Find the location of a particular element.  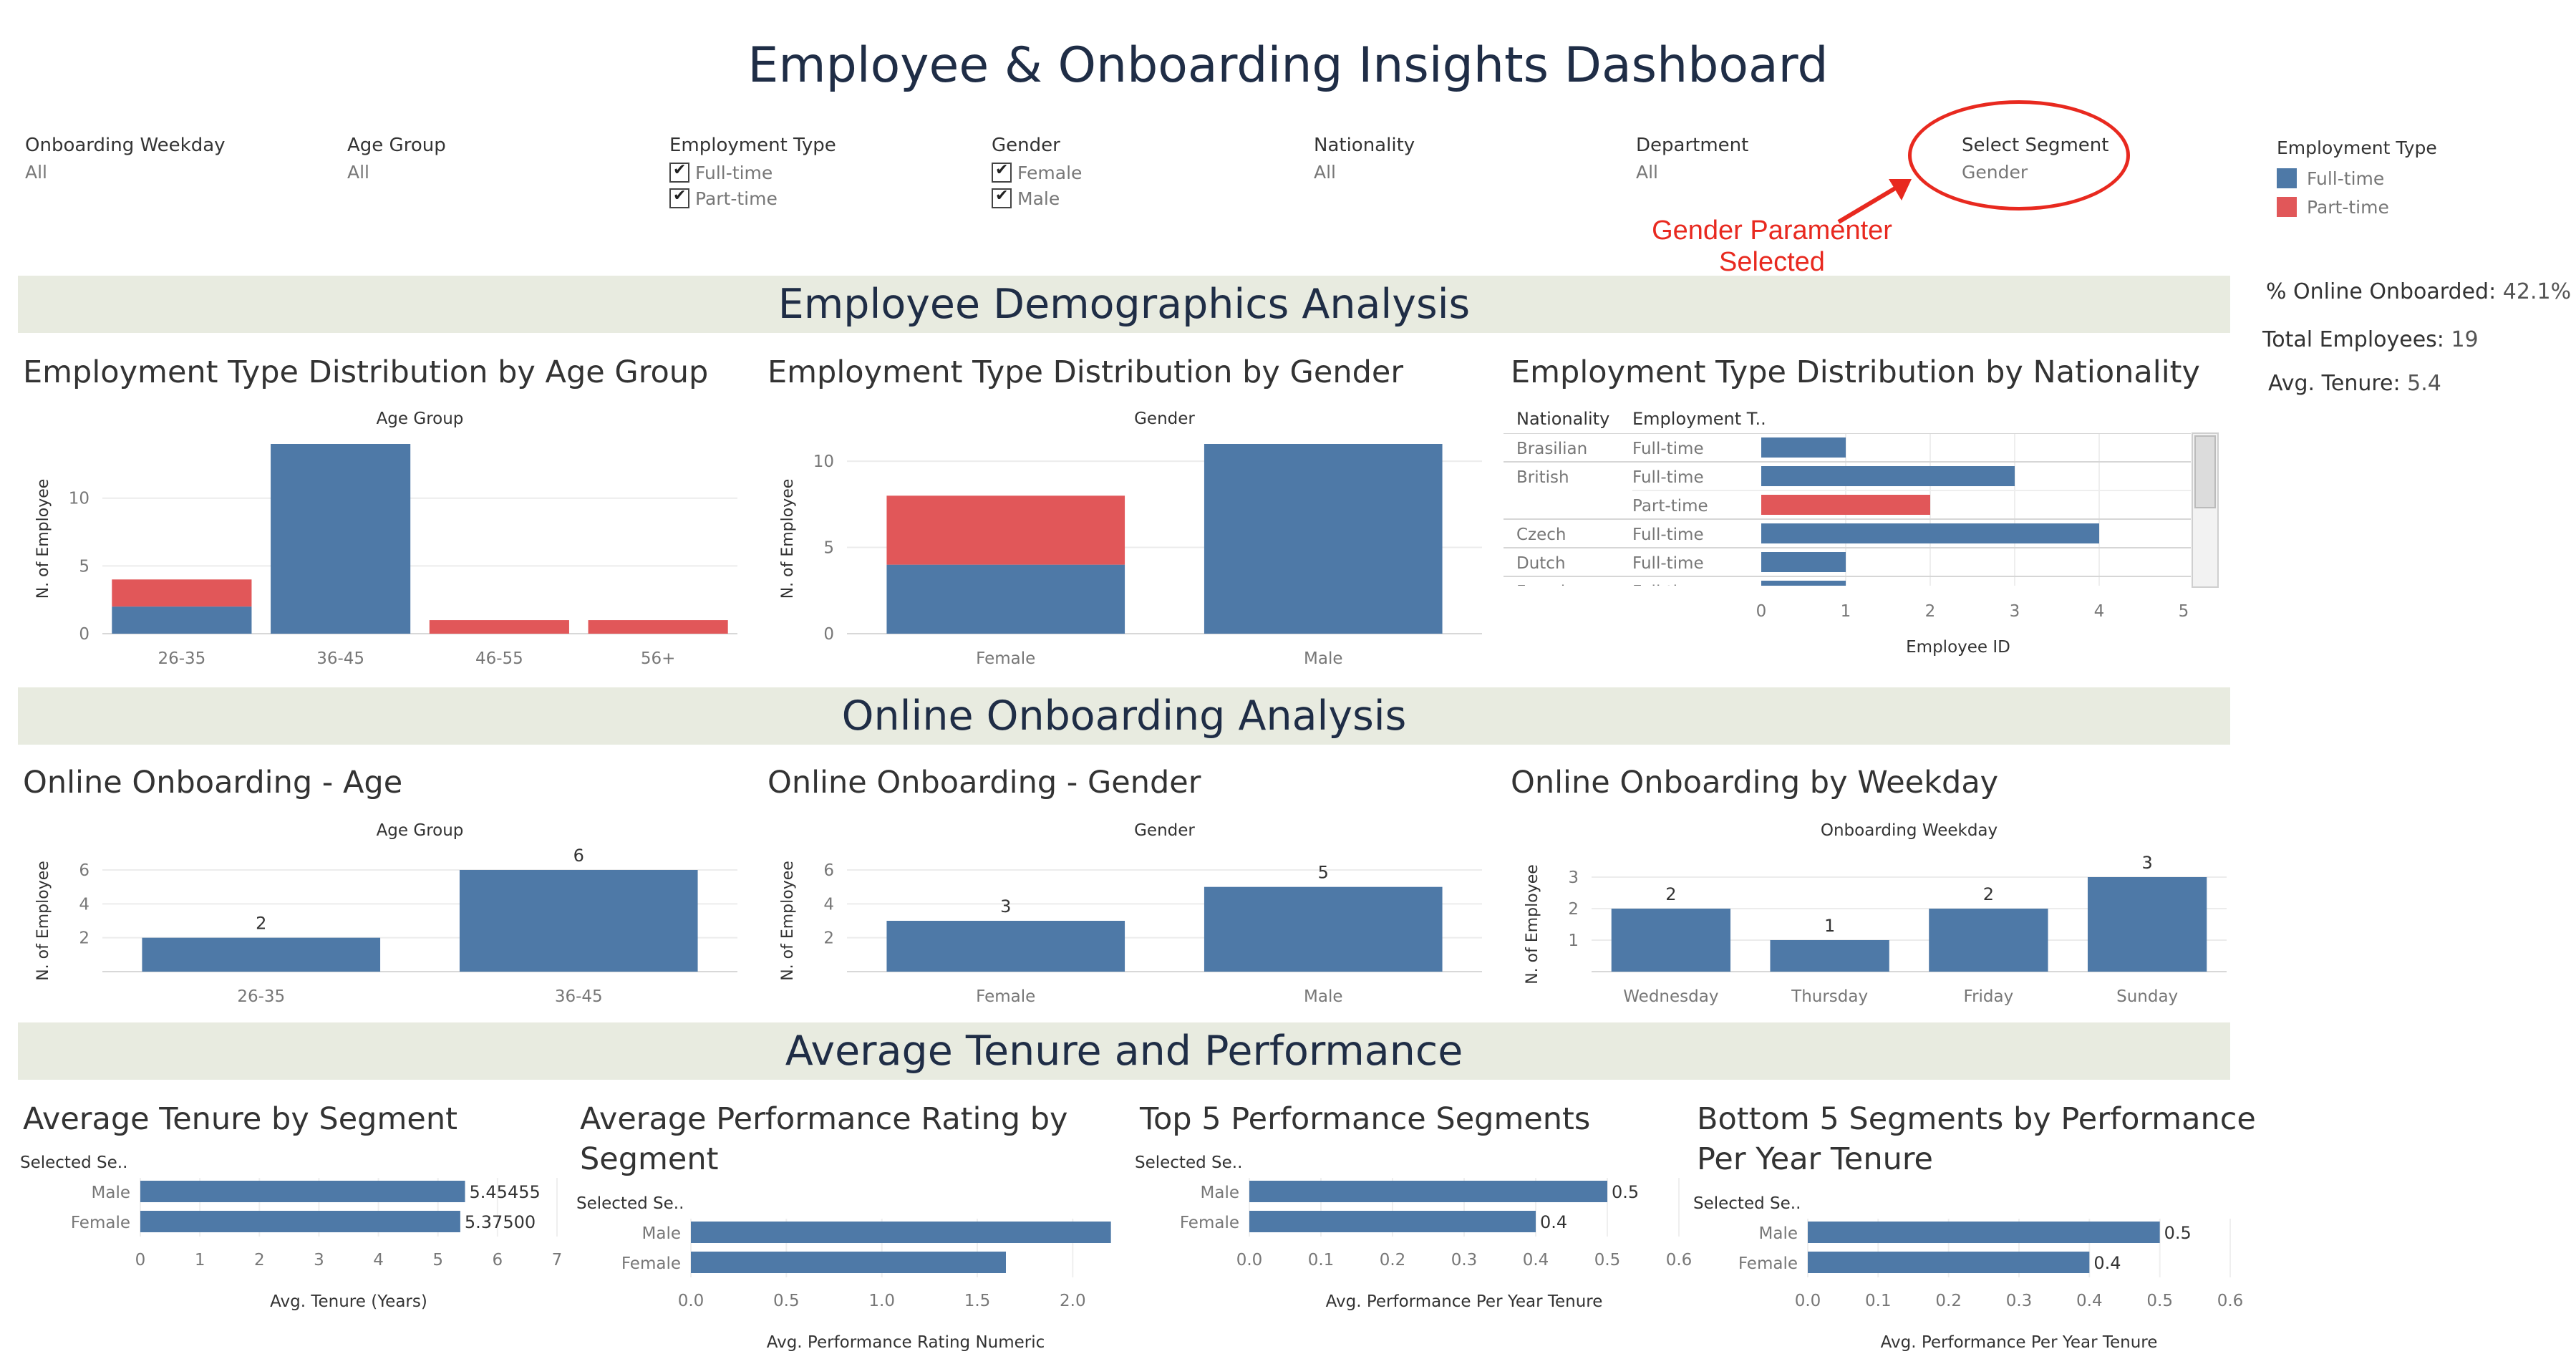

x-tick-label: 3 is located at coordinates (319, 1260).